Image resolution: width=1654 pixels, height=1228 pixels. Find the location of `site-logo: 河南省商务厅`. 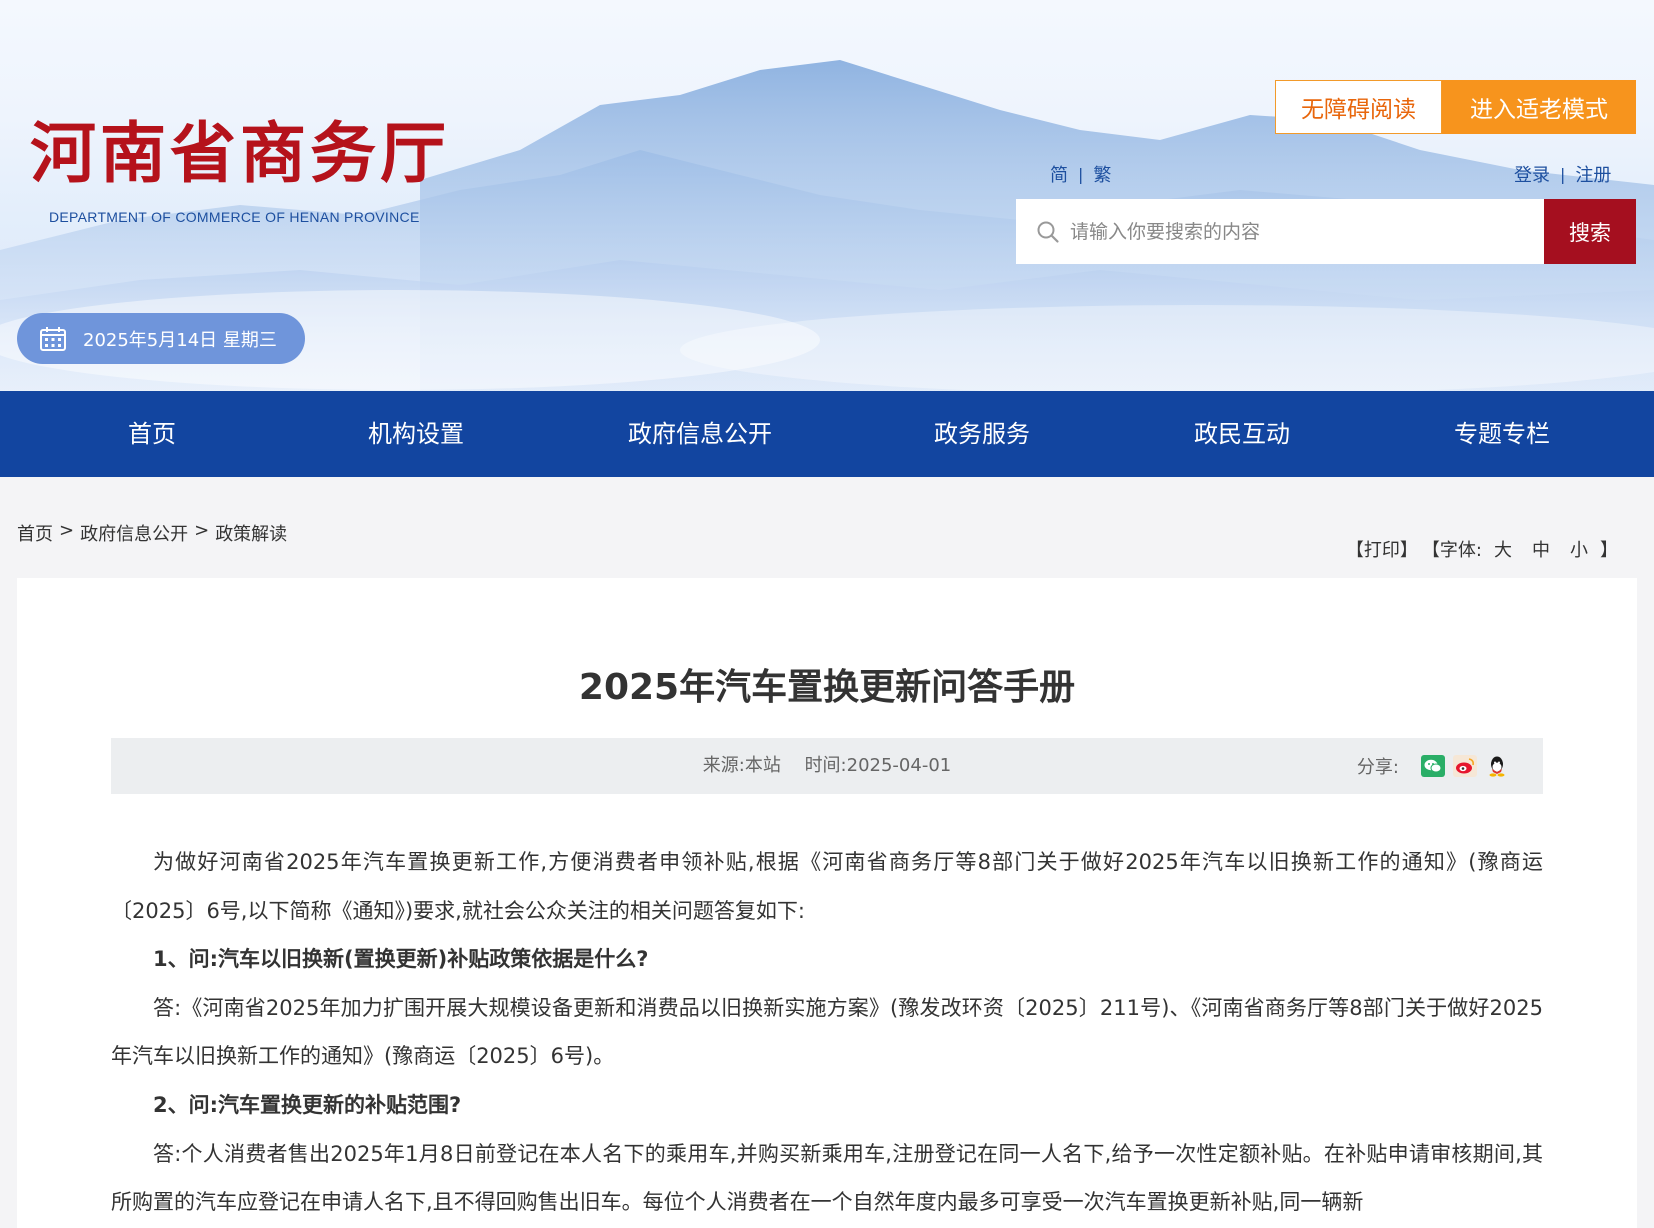

site-logo: 河南省商务厅 is located at coordinates (240, 153).